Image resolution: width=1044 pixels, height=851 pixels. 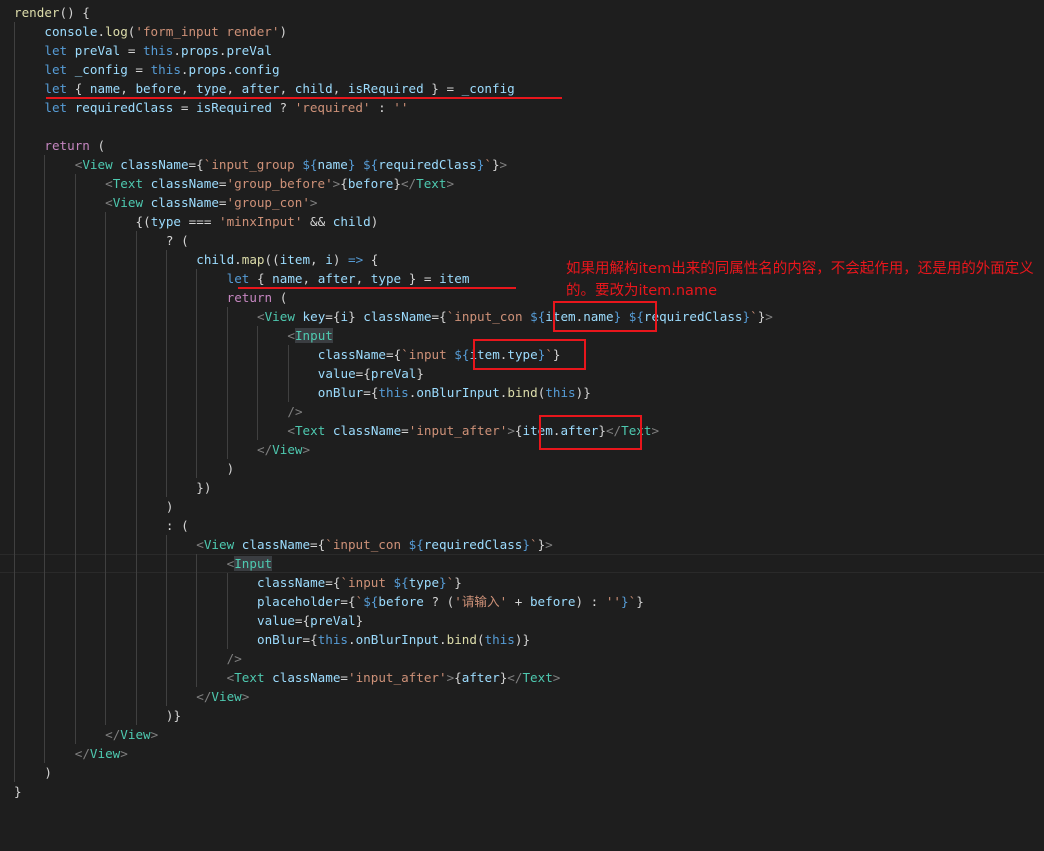 What do you see at coordinates (150, 31) in the screenshot?
I see `code-line: console.log('form_input render')` at bounding box center [150, 31].